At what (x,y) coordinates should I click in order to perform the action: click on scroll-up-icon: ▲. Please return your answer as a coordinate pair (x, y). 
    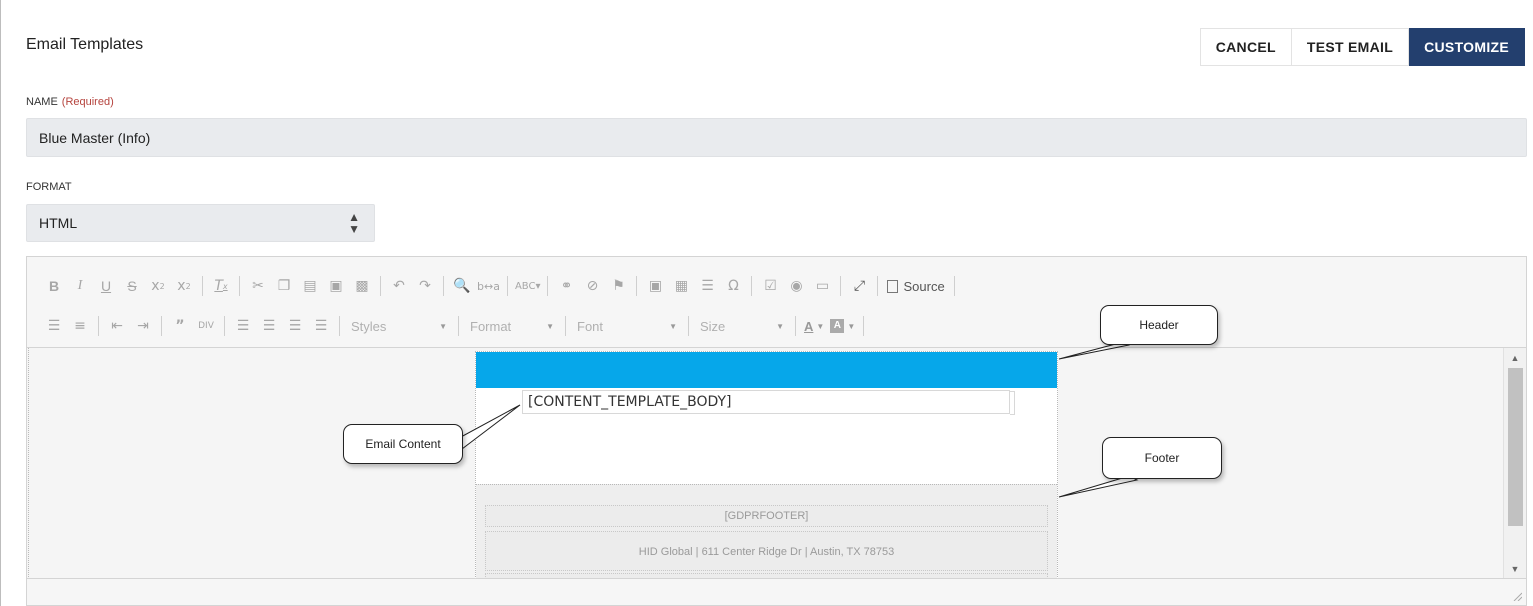
    Looking at the image, I should click on (1515, 358).